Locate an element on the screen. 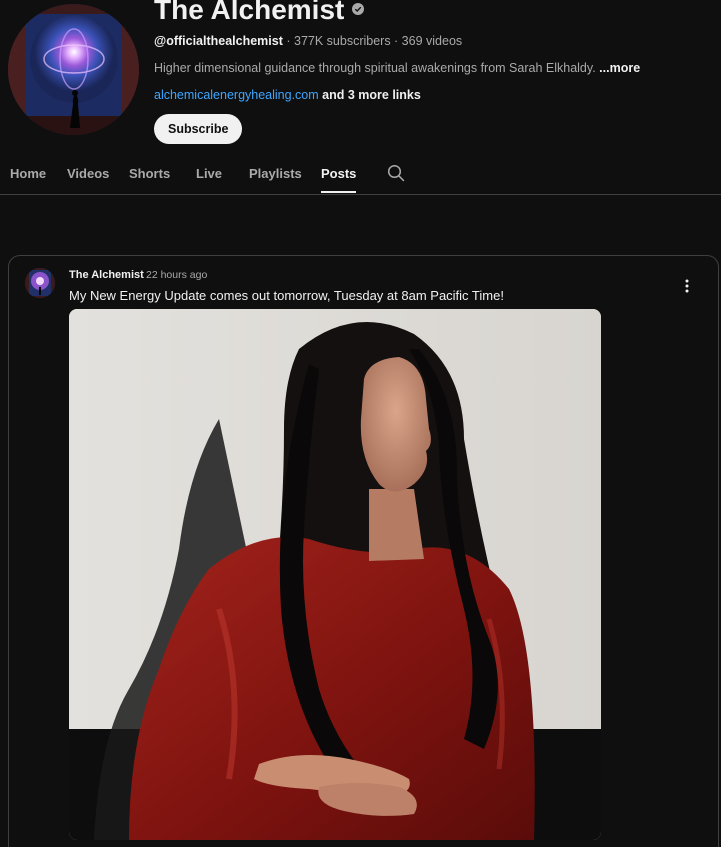 The height and width of the screenshot is (847, 721). tab-home: Home is located at coordinates (28, 174).